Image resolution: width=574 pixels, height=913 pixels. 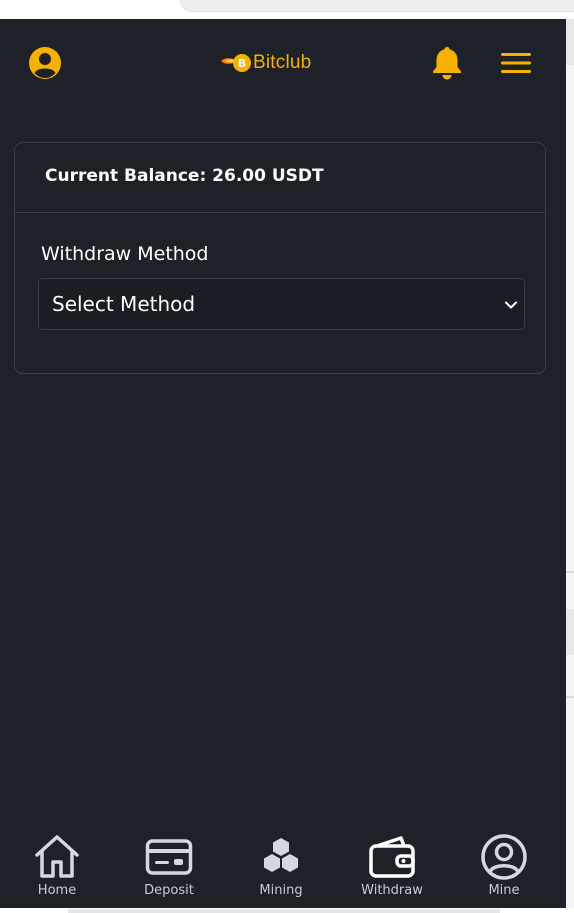 I want to click on nav-label: Mine, so click(x=504, y=890).